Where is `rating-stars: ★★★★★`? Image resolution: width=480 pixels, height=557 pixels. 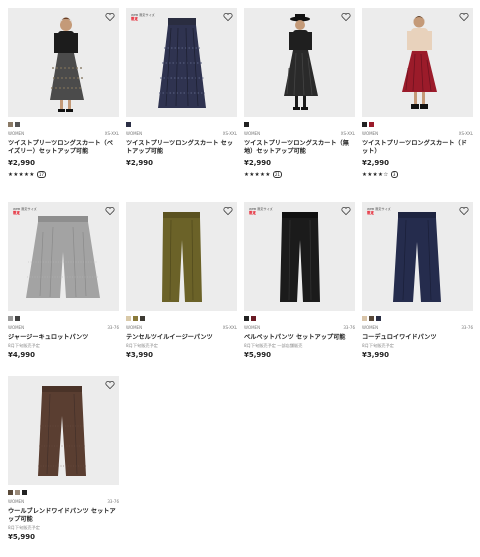 rating-stars: ★★★★★ is located at coordinates (257, 174).